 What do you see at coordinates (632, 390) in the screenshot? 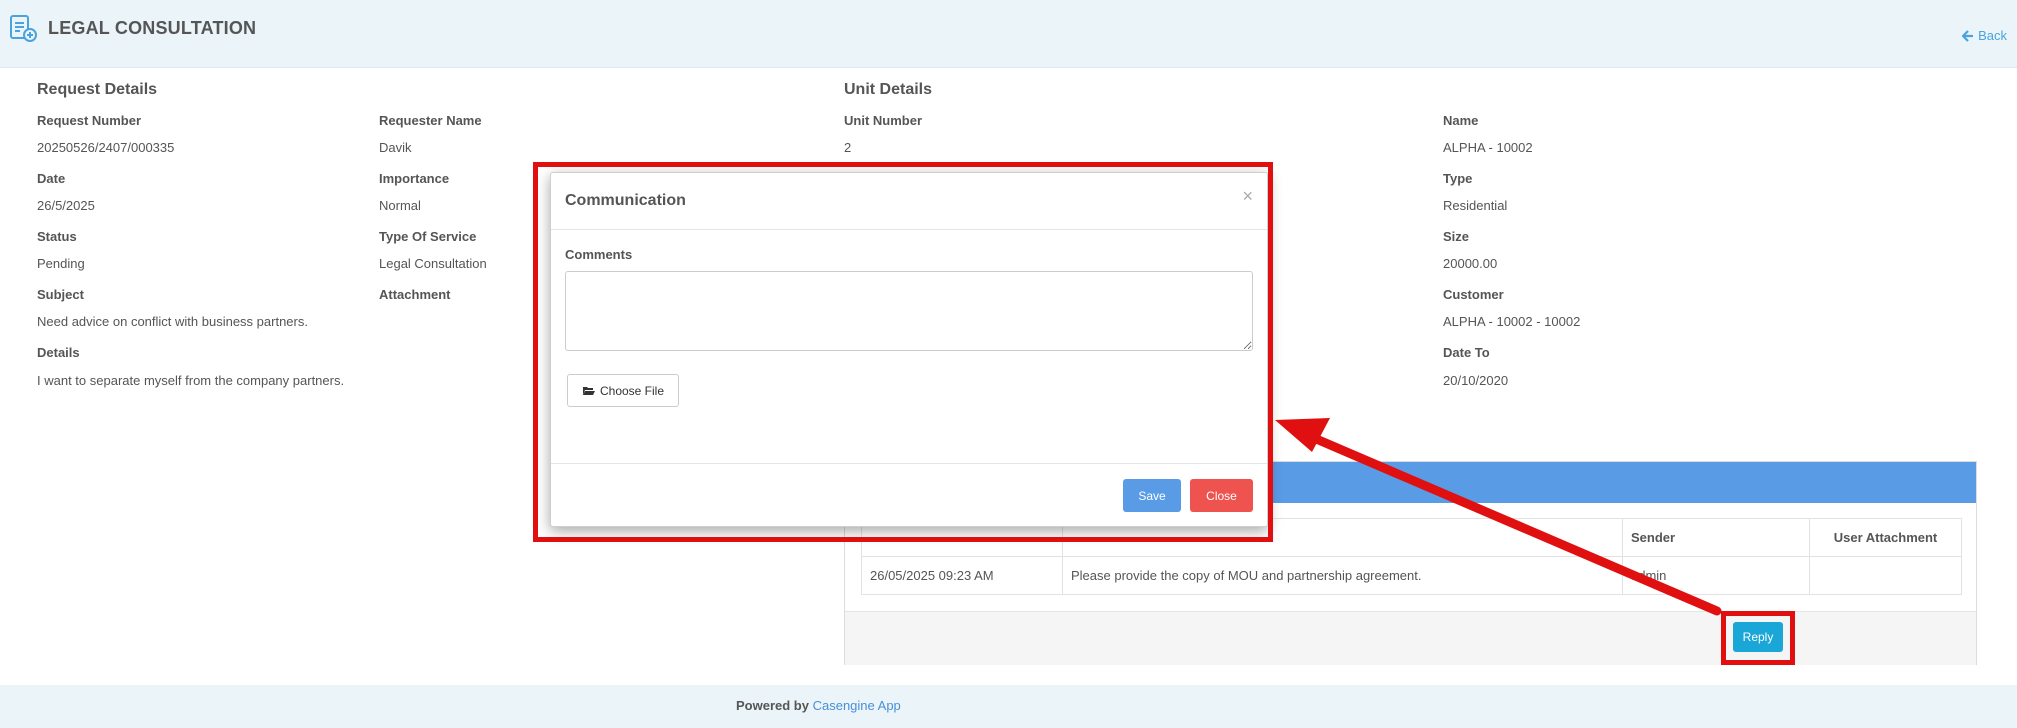
I see `choose-file-label: Choose File` at bounding box center [632, 390].